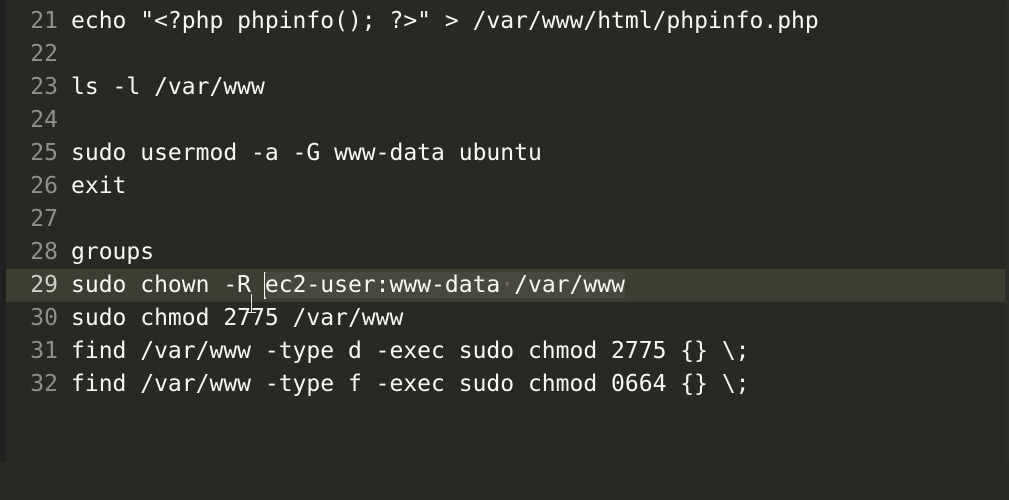  I want to click on code-line: 30 sudo chmod 2775 /var/www, so click(507, 318).